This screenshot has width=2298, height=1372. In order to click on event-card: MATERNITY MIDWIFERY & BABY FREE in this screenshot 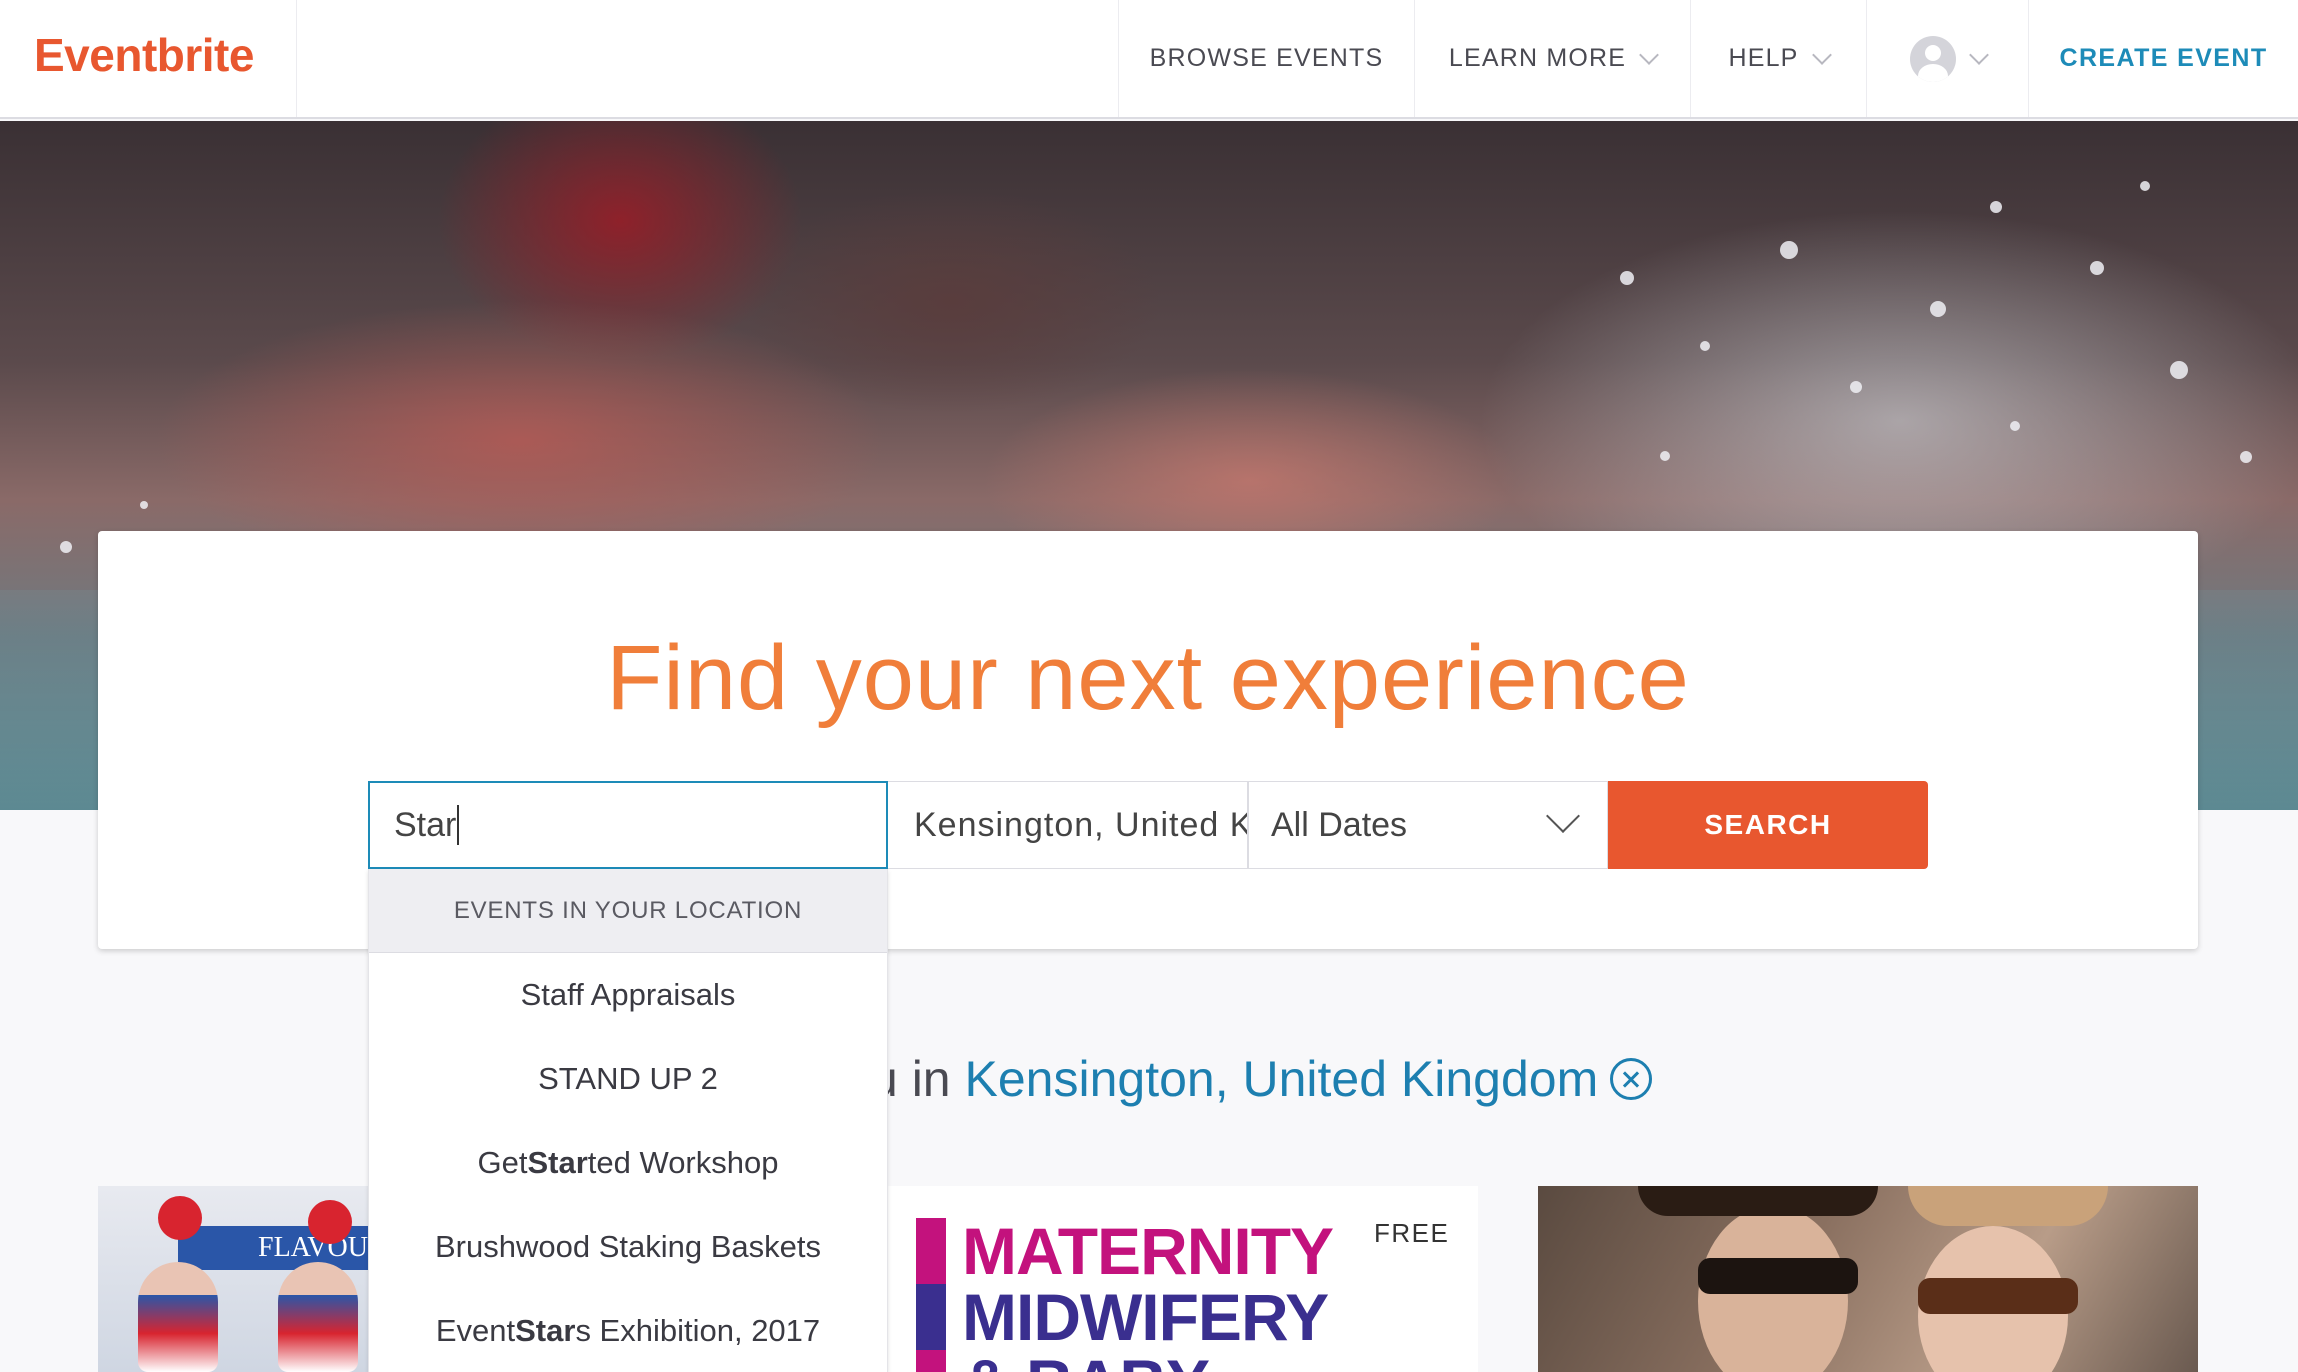, I will do `click(1183, 1279)`.